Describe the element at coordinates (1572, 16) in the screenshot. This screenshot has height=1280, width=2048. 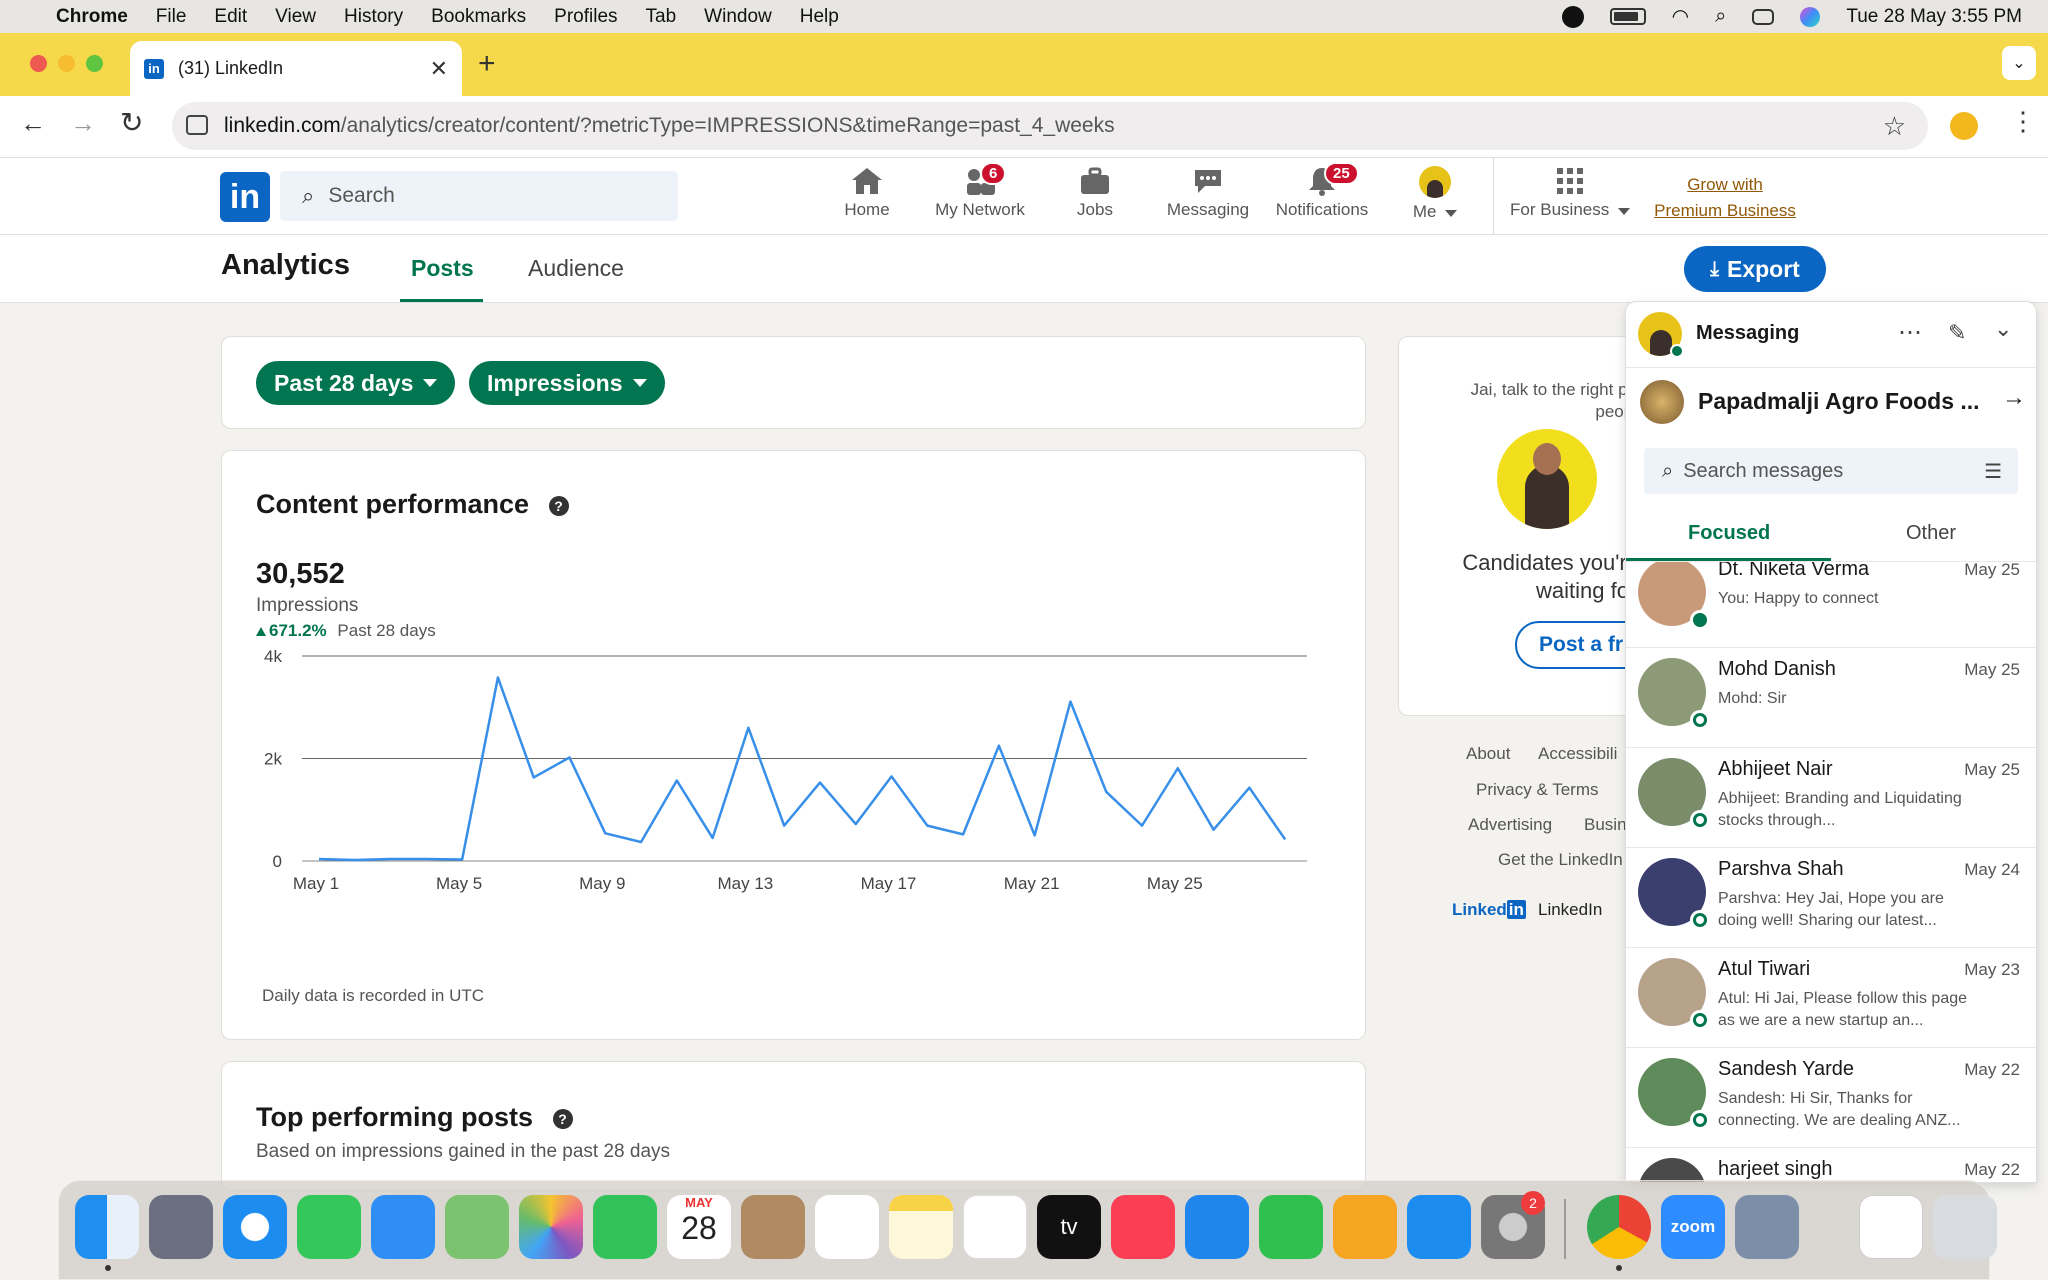
I see `grammarly-icon` at that location.